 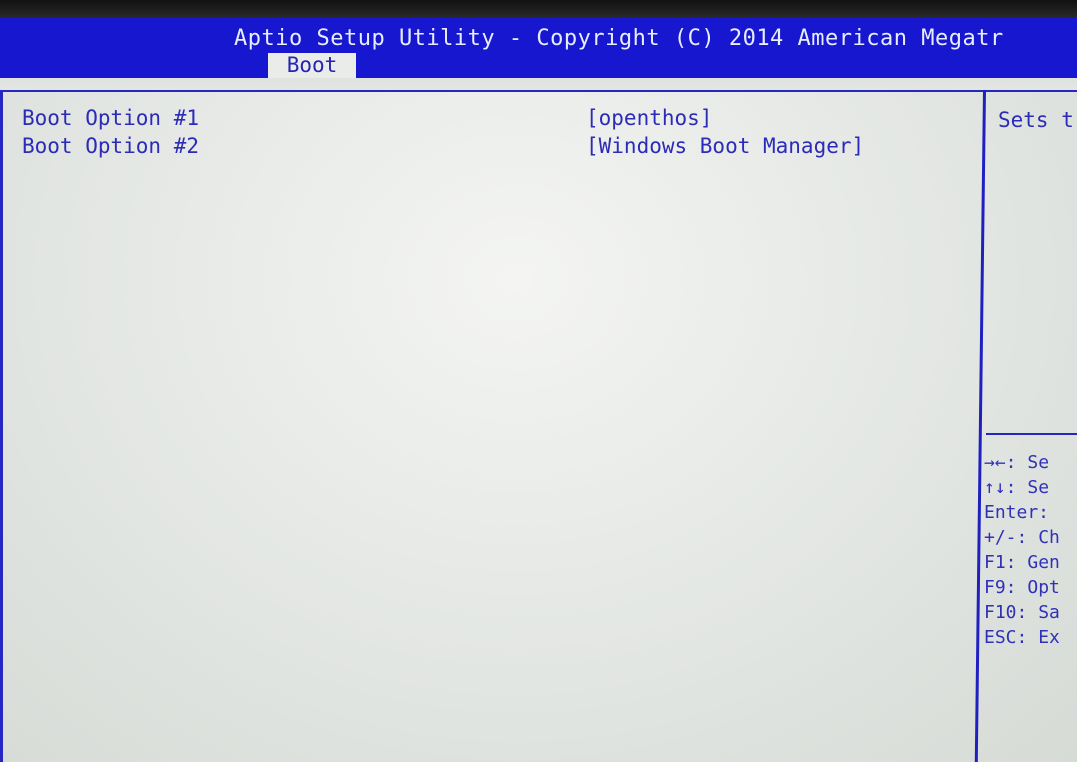 What do you see at coordinates (1006, 637) in the screenshot?
I see `key-name: ESC:` at bounding box center [1006, 637].